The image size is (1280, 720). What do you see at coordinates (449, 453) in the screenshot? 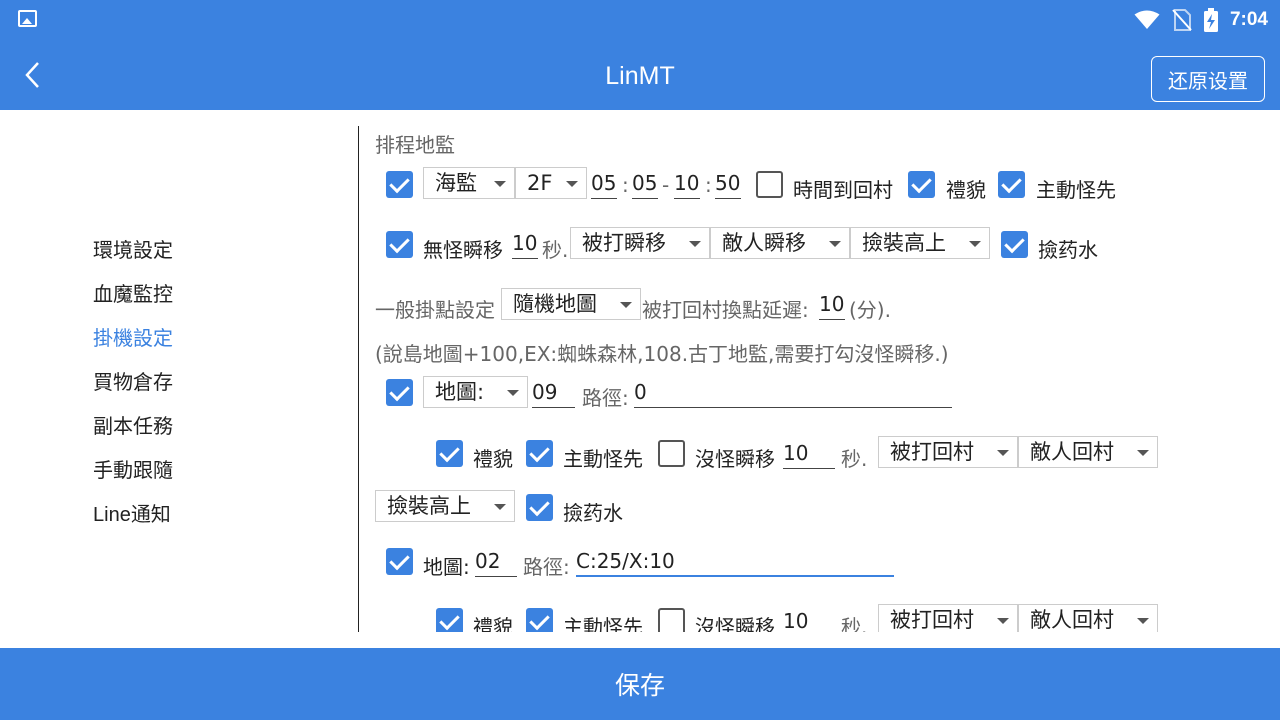
I see `spot1-courtesy-checkbox` at bounding box center [449, 453].